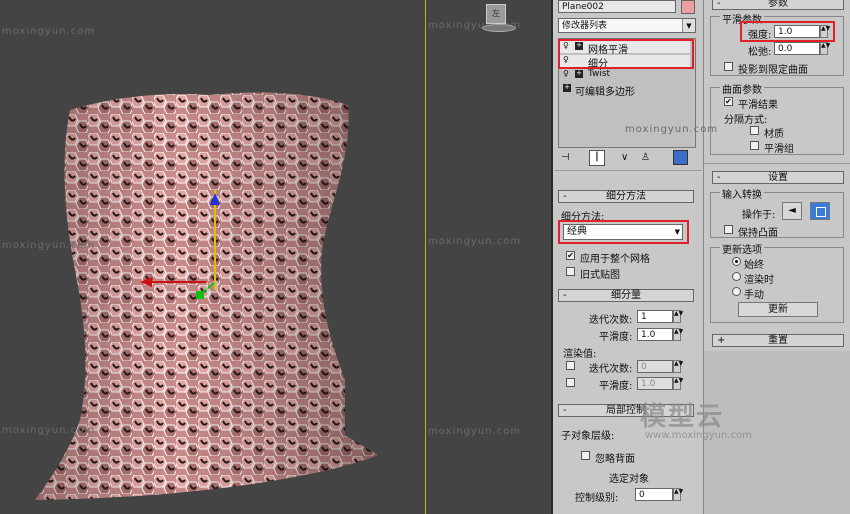 The width and height of the screenshot is (850, 514). Describe the element at coordinates (617, 6) in the screenshot. I see `object-name-field: Plane002` at that location.